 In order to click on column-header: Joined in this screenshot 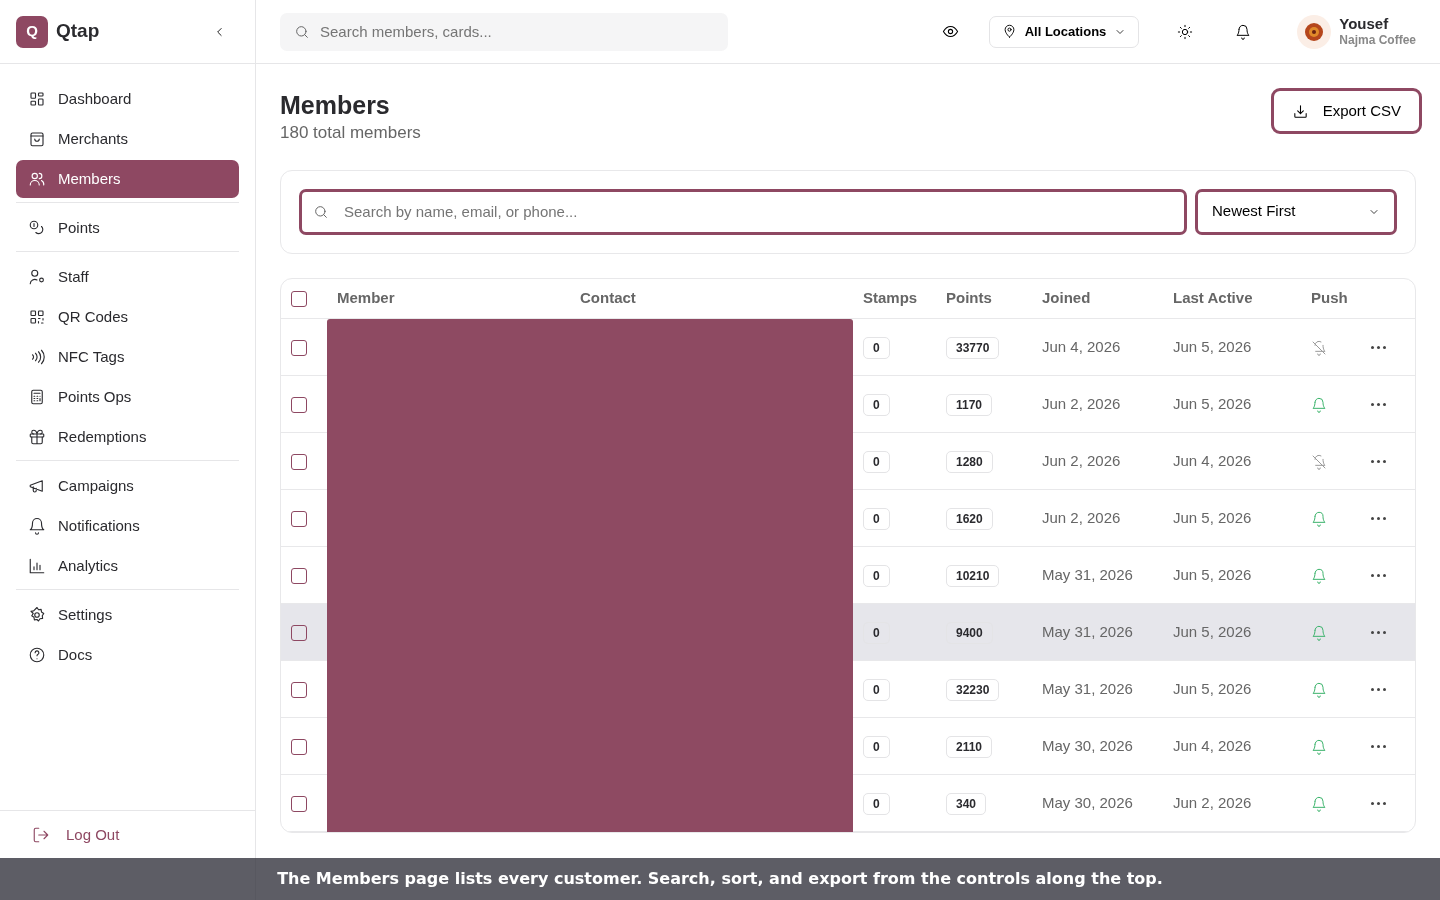, I will do `click(1097, 298)`.